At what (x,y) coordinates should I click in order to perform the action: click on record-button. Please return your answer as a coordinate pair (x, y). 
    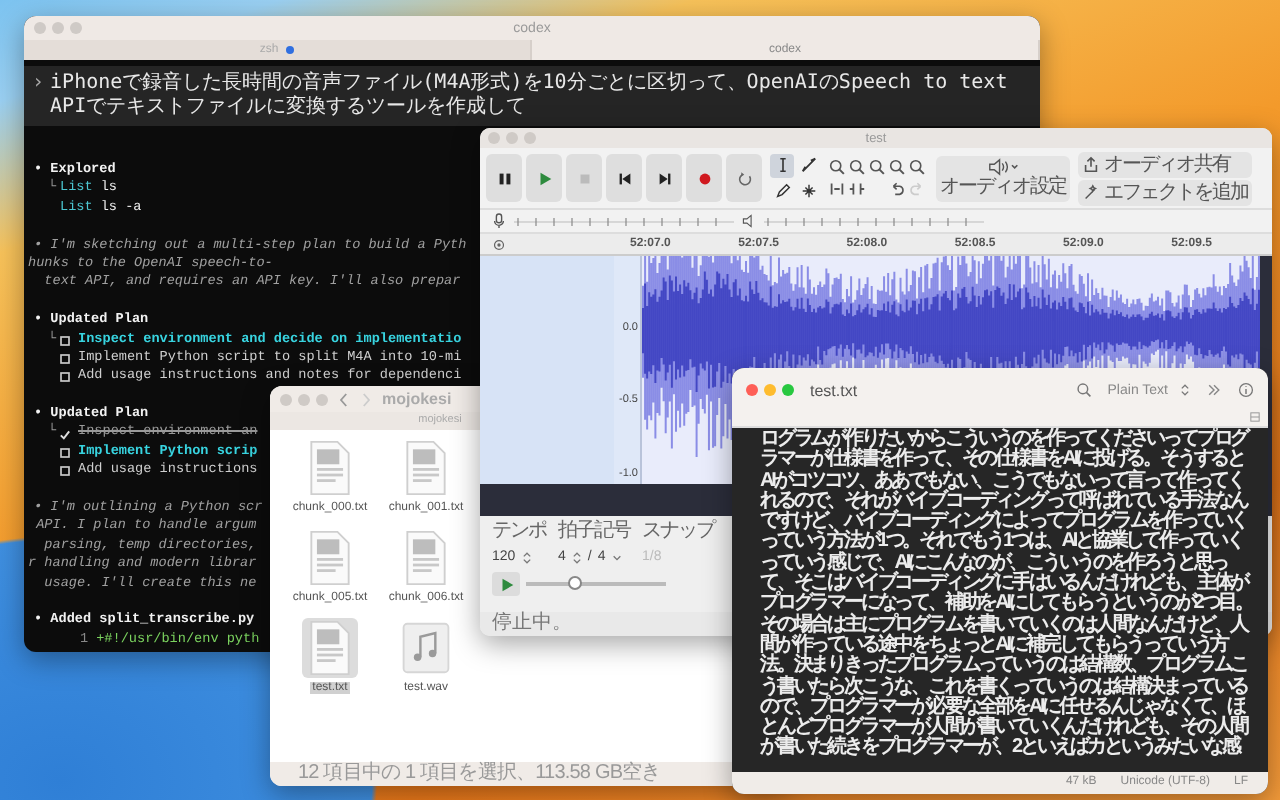
    Looking at the image, I should click on (704, 178).